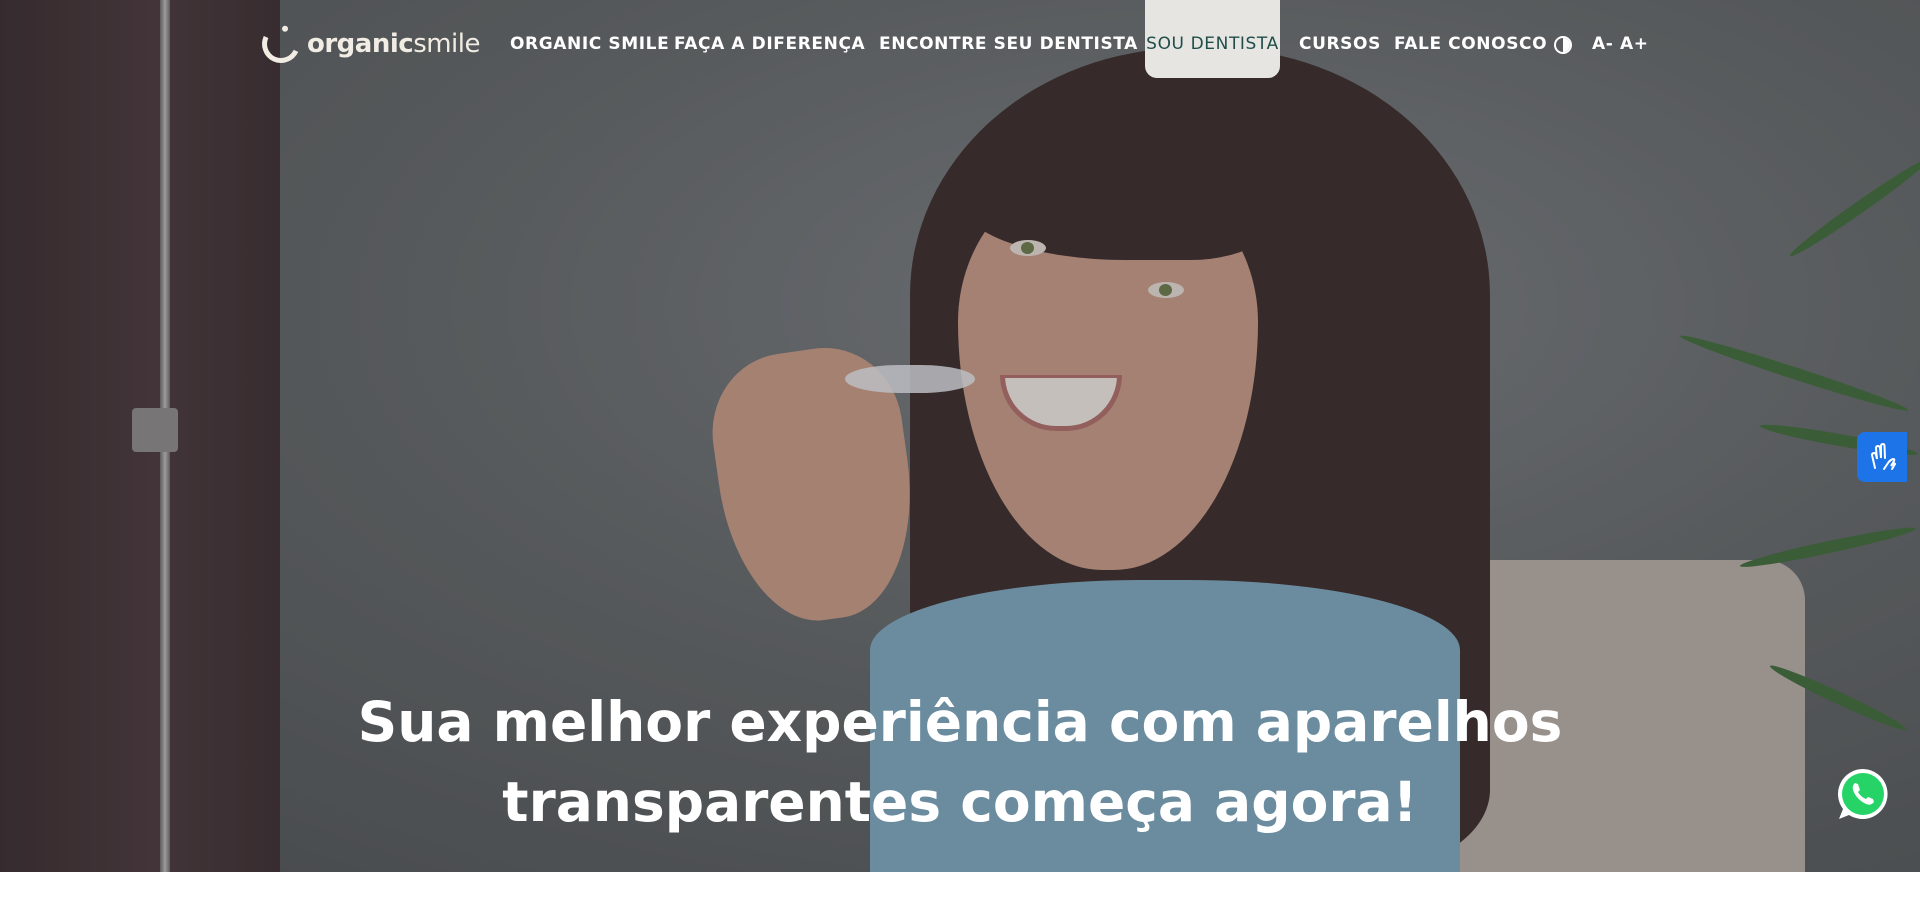 The image size is (1920, 912). What do you see at coordinates (1634, 44) in the screenshot?
I see `font-increase-button: A+` at bounding box center [1634, 44].